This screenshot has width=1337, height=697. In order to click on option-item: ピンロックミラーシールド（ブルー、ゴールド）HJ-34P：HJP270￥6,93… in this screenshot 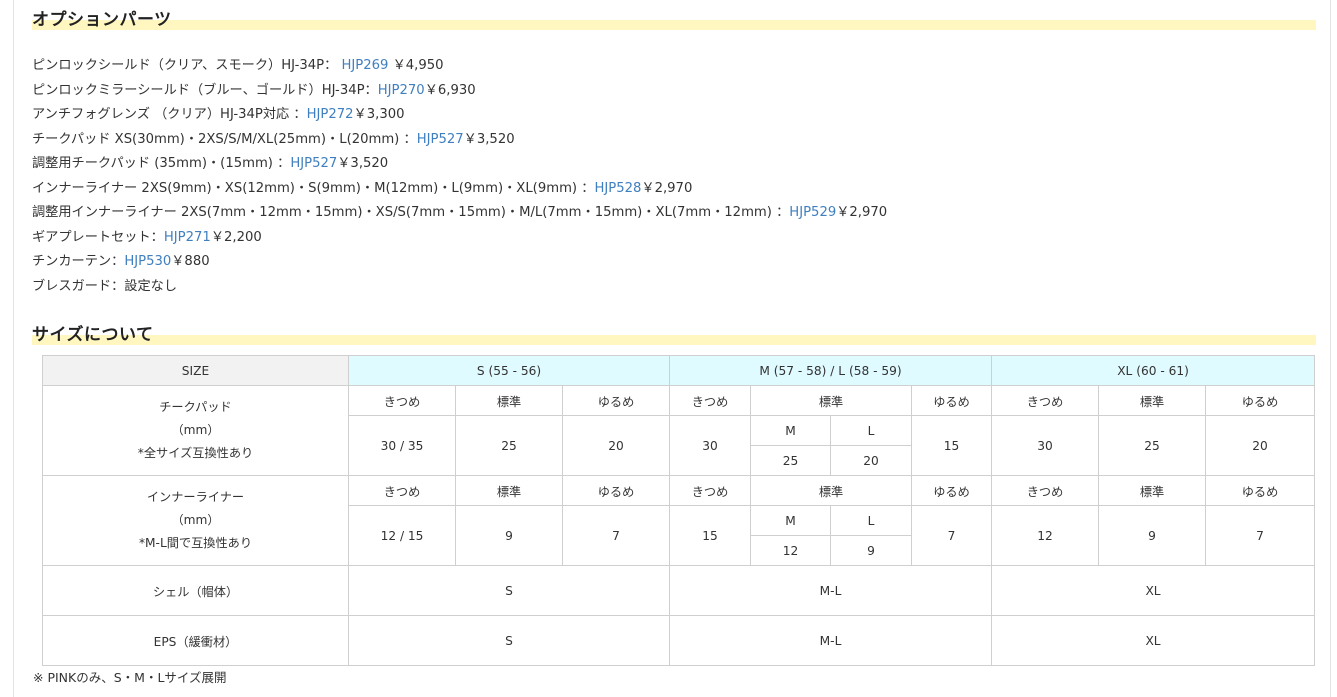, I will do `click(254, 90)`.